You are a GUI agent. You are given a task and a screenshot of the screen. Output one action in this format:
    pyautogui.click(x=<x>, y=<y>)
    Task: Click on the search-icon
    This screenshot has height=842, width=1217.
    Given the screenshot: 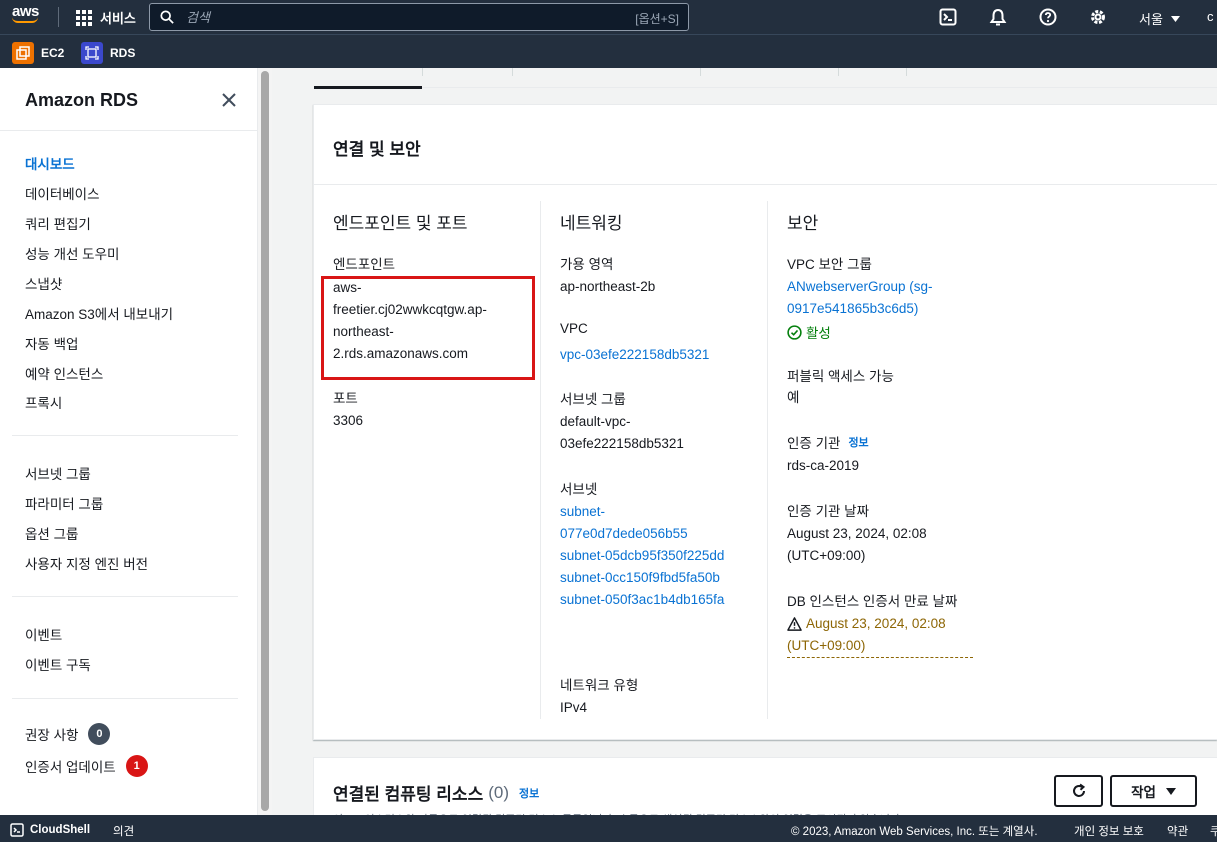 What is the action you would take?
    pyautogui.click(x=167, y=17)
    